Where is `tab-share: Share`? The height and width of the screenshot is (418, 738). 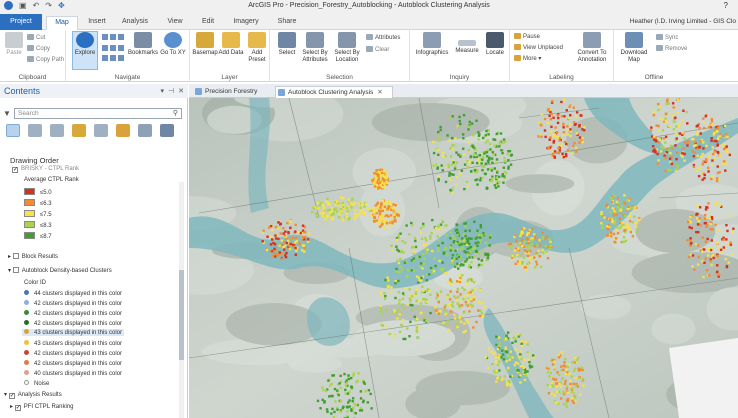 tab-share: Share is located at coordinates (287, 22).